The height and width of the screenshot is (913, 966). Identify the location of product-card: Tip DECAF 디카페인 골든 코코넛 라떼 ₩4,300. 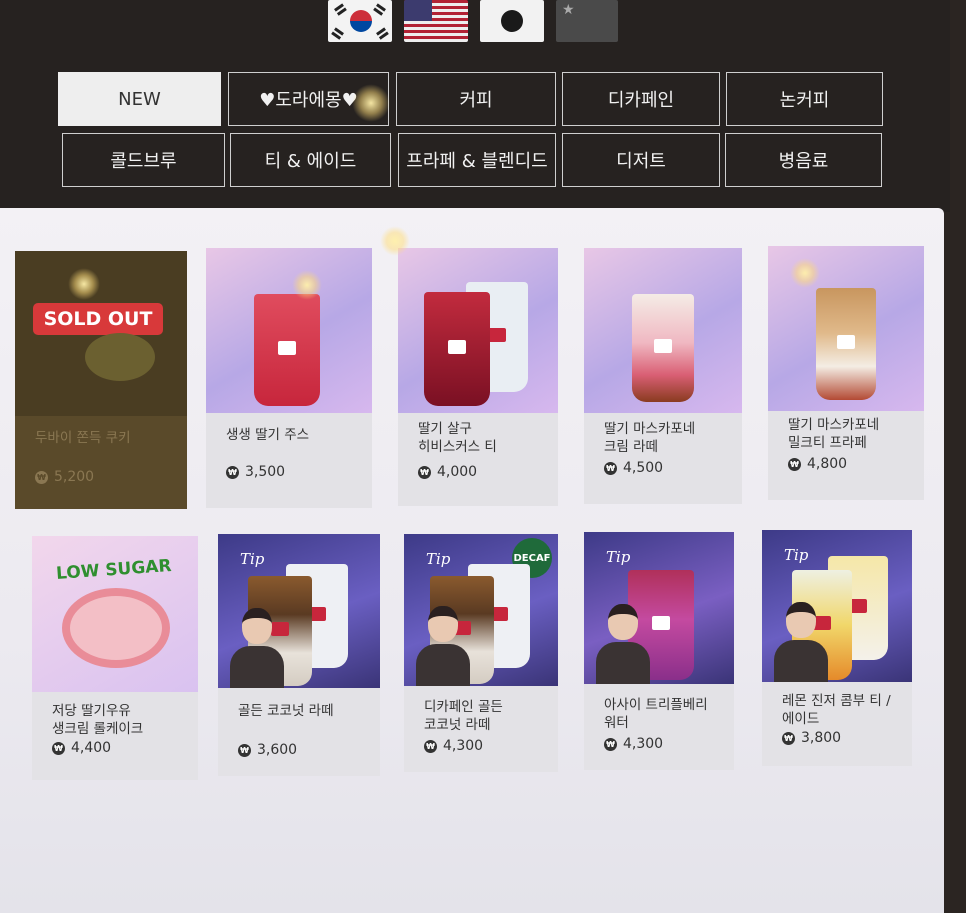
(481, 653).